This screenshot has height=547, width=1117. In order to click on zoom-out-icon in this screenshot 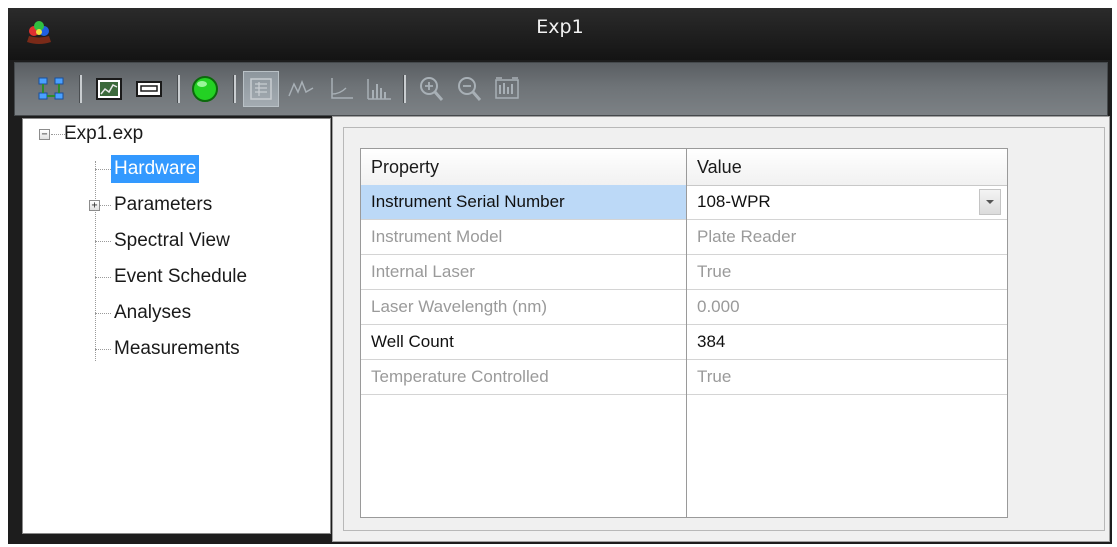, I will do `click(470, 89)`.